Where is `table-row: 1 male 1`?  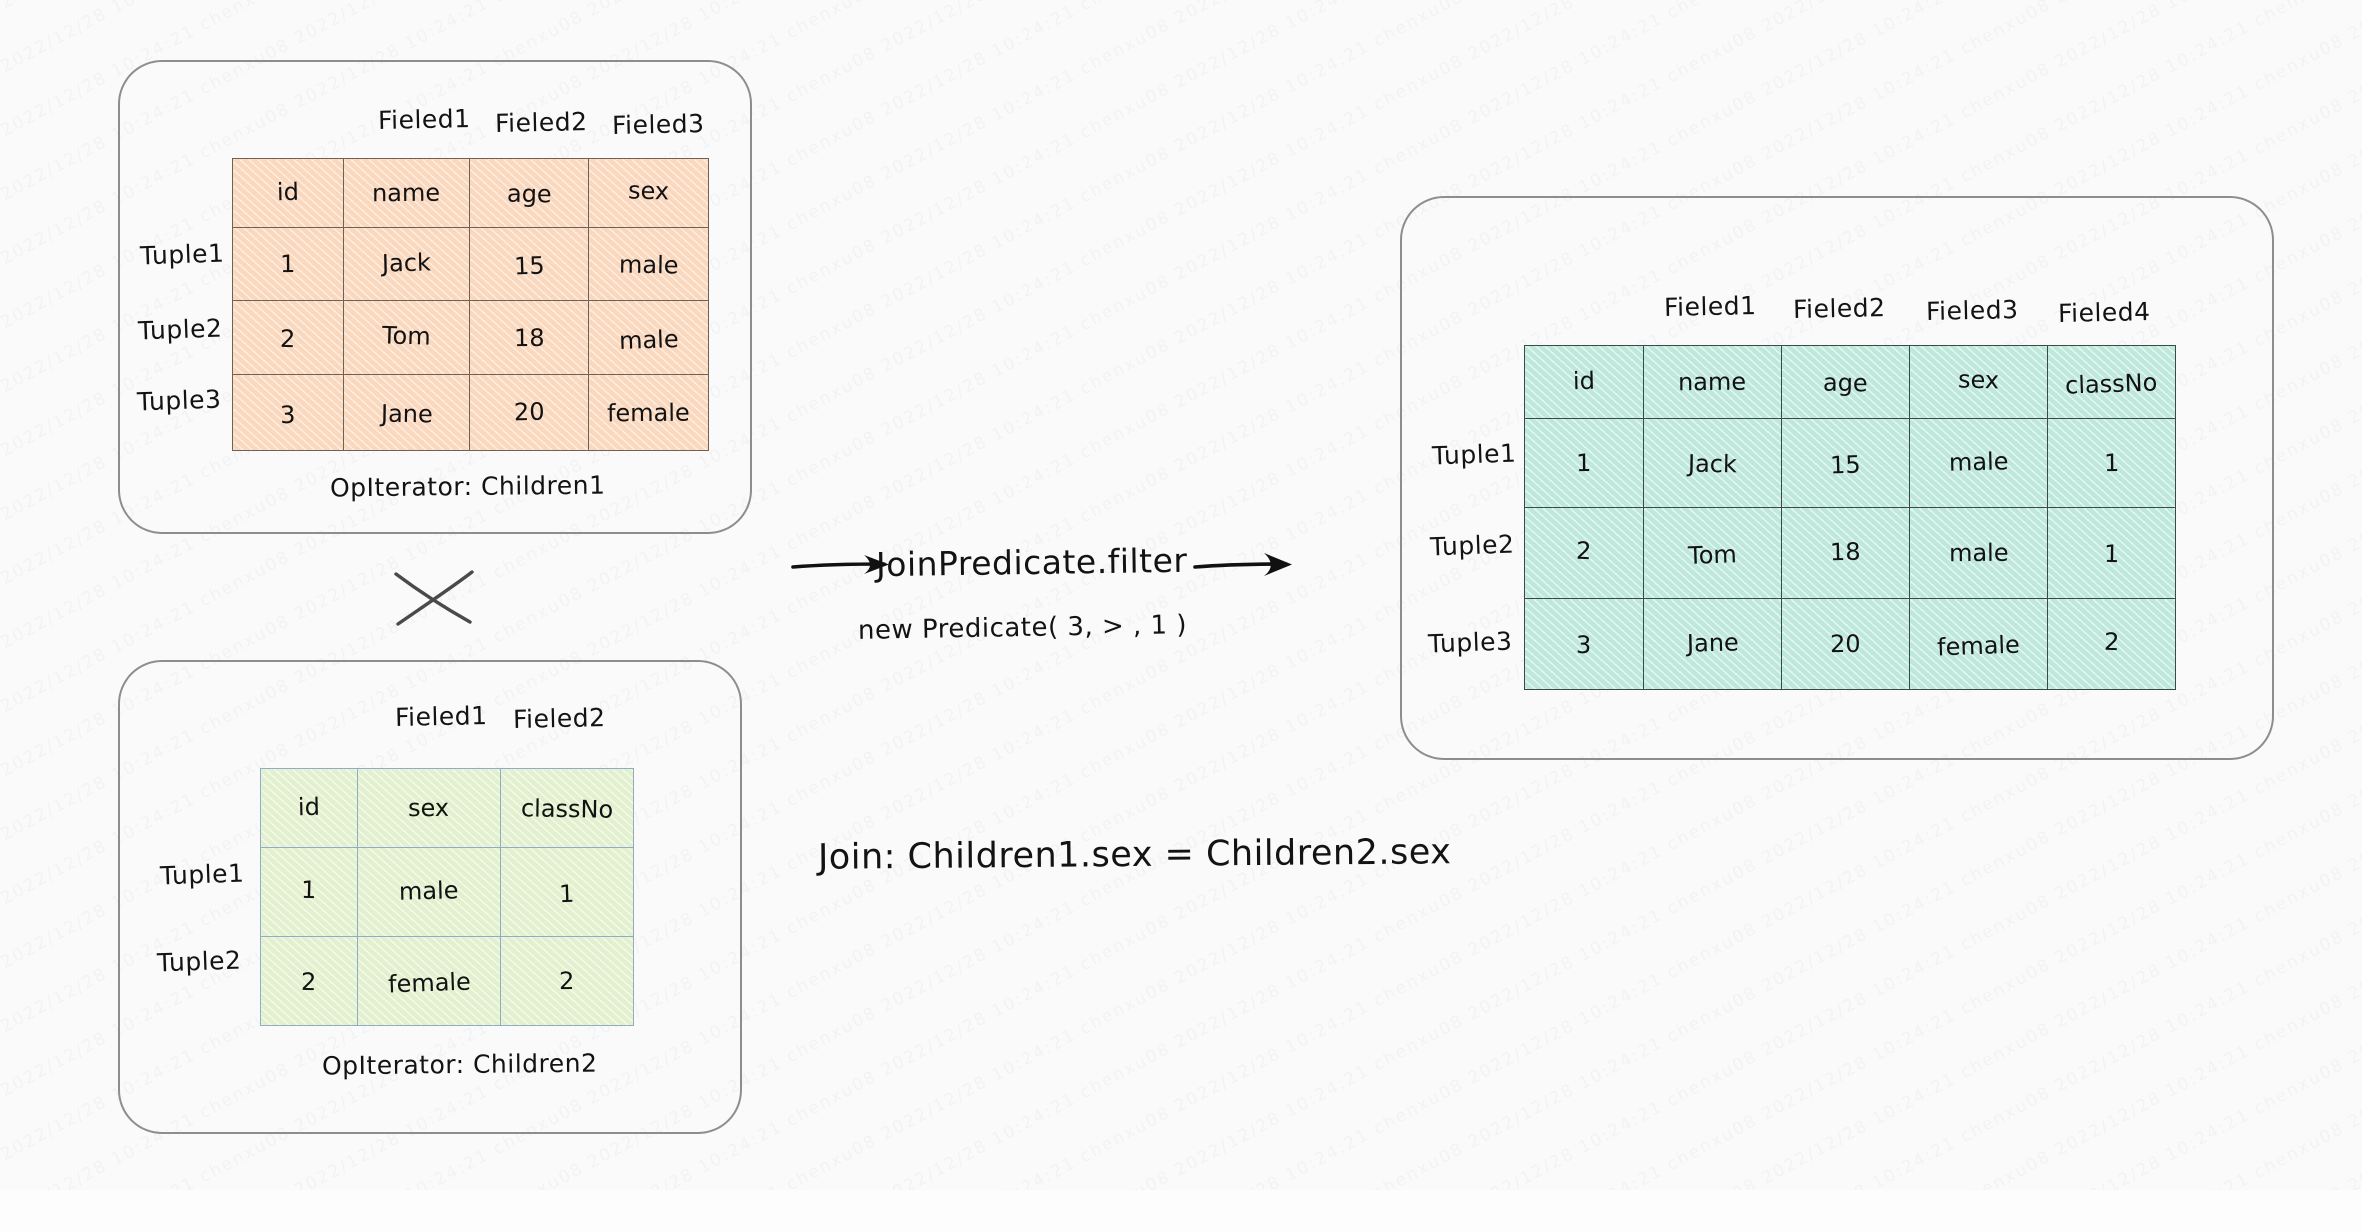 table-row: 1 male 1 is located at coordinates (447, 892).